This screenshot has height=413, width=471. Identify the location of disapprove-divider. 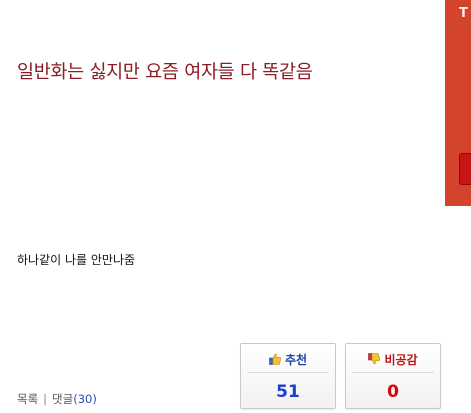
(393, 372).